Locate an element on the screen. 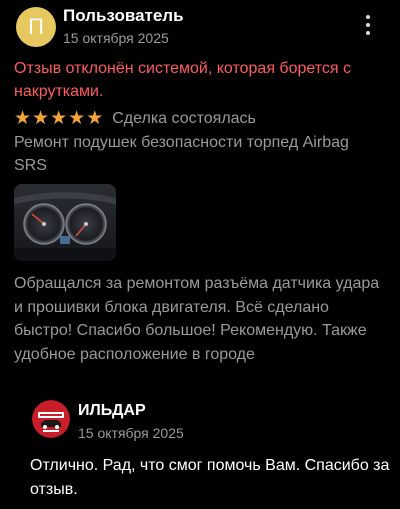 Image resolution: width=400 pixels, height=509 pixels. rating-row: ★ ★ ★ ★ ★ Сделка состоялась is located at coordinates (135, 119).